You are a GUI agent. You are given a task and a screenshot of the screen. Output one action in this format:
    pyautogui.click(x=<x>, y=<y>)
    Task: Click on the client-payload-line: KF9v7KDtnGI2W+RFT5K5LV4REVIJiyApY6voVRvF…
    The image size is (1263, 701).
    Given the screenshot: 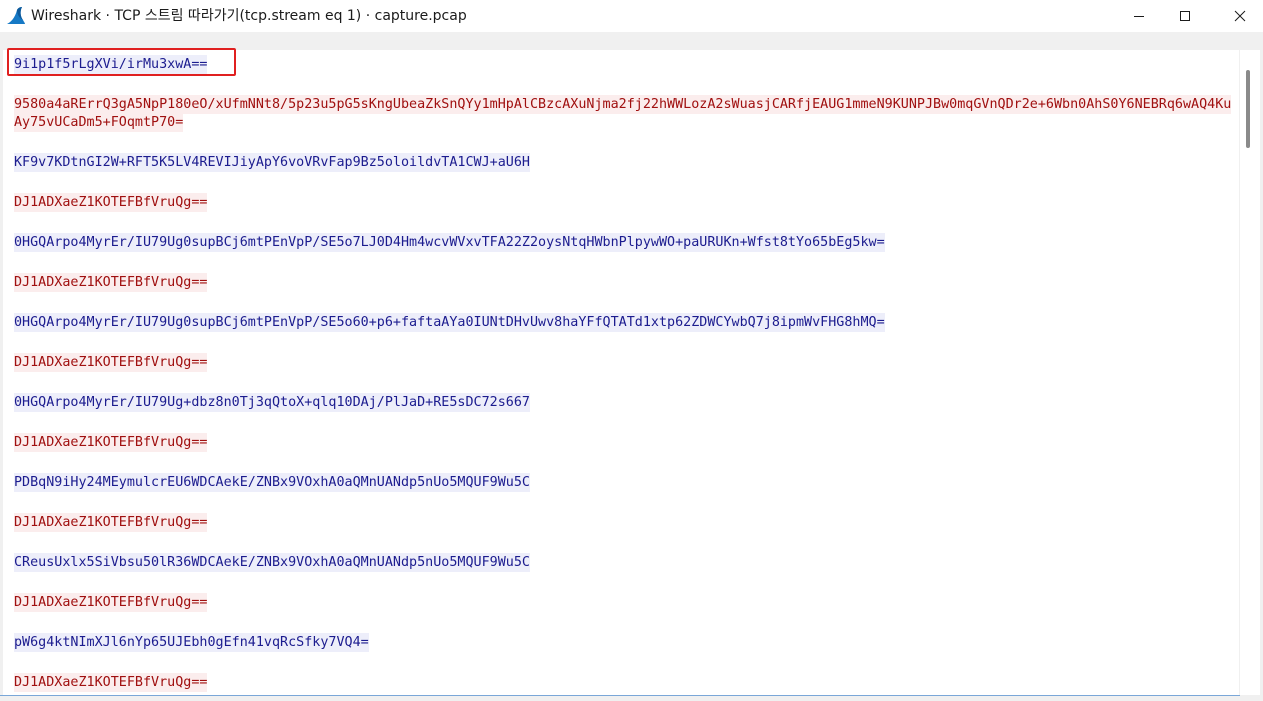 What is the action you would take?
    pyautogui.click(x=624, y=162)
    